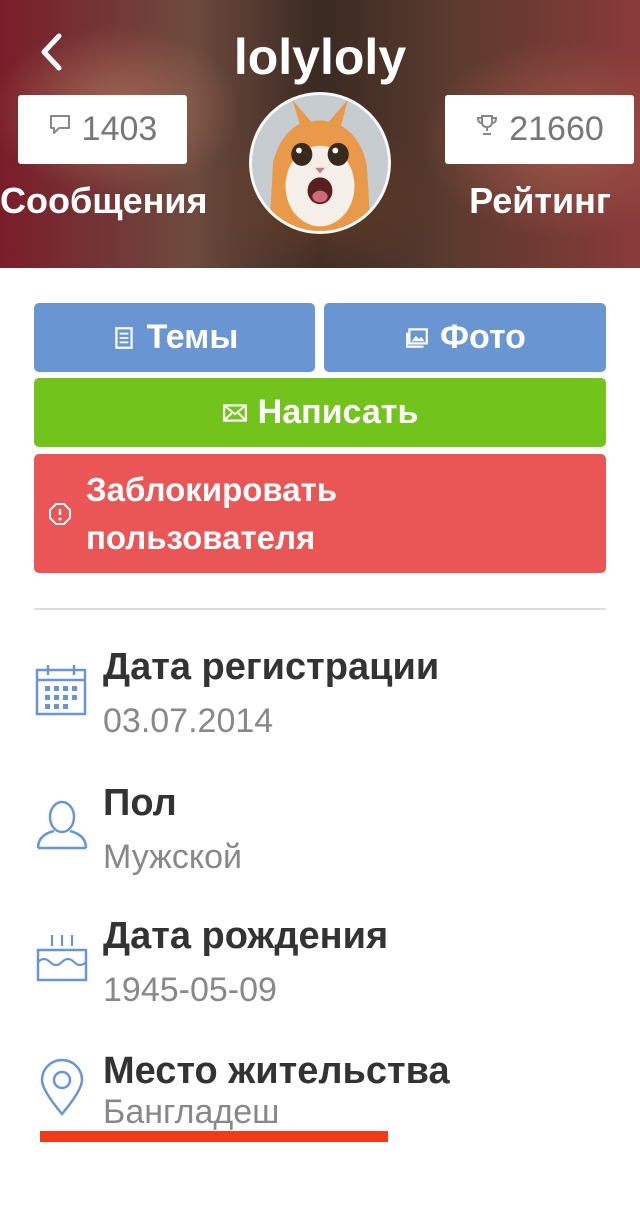  What do you see at coordinates (62, 1088) in the screenshot?
I see `location-pin-icon` at bounding box center [62, 1088].